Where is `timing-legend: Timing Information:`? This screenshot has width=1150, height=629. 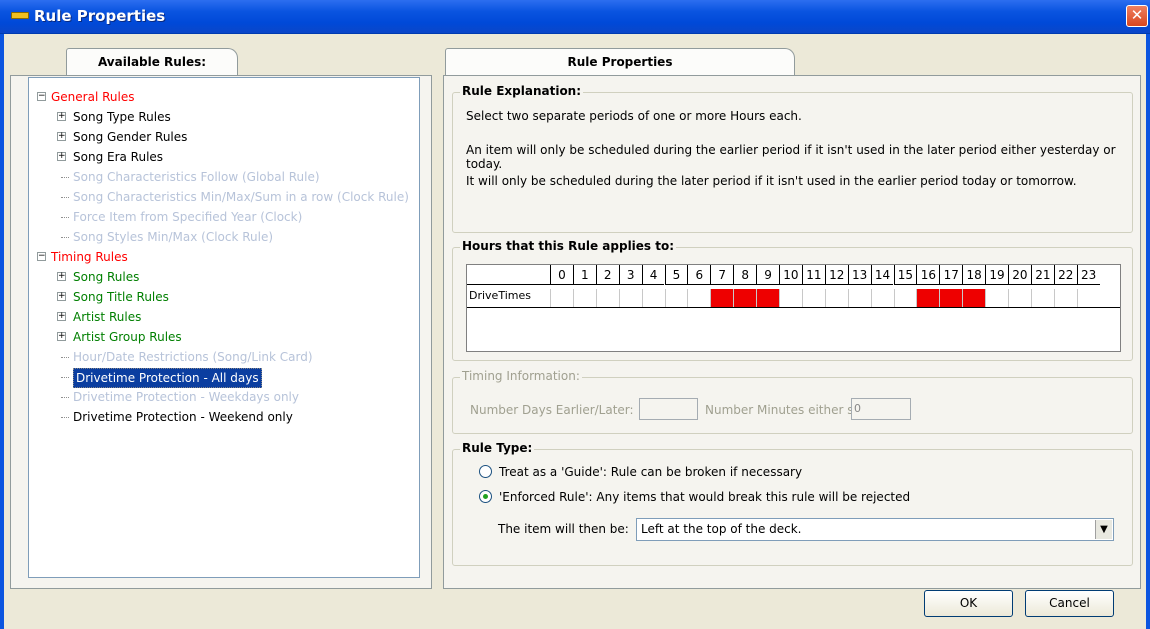 timing-legend: Timing Information: is located at coordinates (521, 376).